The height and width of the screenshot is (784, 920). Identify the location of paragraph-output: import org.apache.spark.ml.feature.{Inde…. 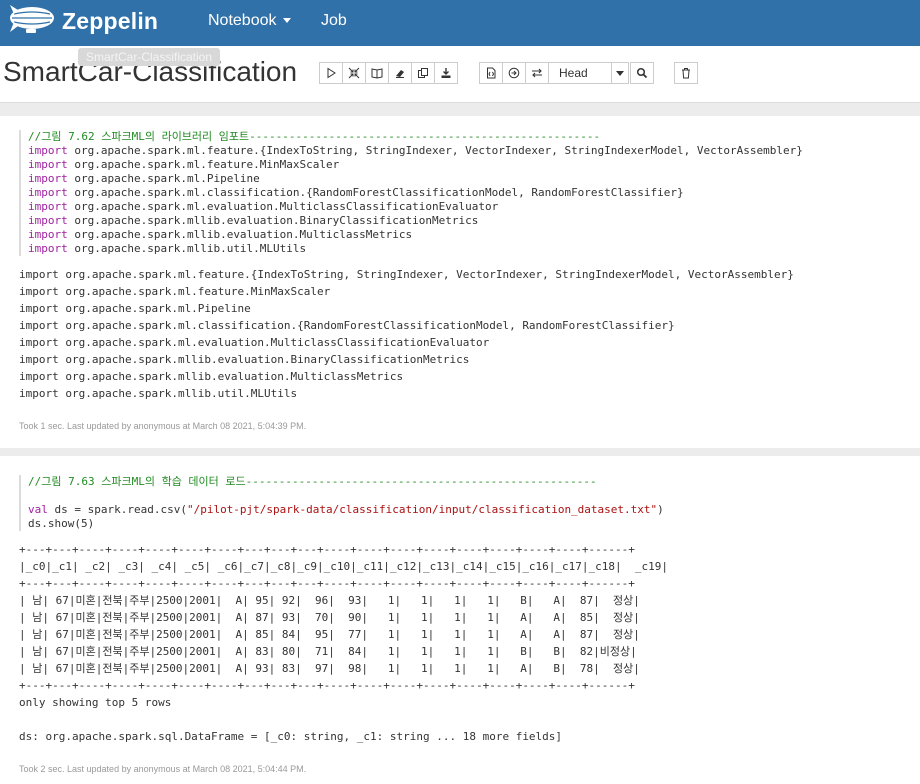
(406, 334).